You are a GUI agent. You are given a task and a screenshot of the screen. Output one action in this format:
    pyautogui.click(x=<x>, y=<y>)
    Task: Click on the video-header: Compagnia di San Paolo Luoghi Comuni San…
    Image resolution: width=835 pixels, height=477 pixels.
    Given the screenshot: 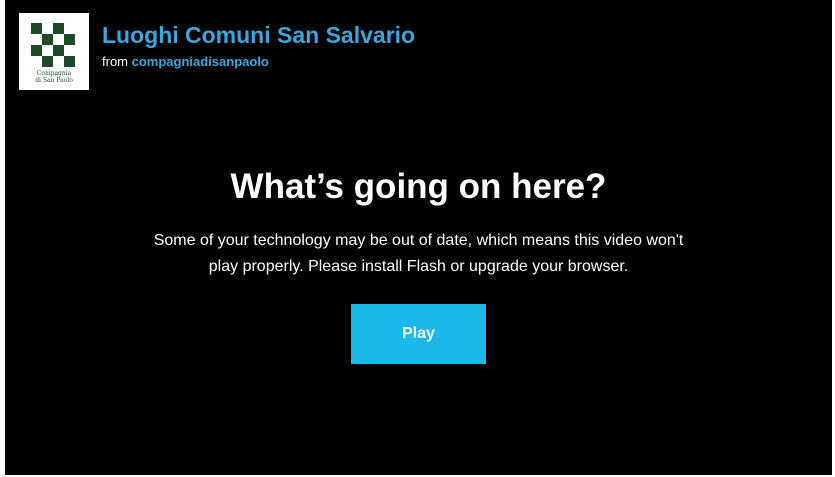 What is the action you would take?
    pyautogui.click(x=217, y=52)
    